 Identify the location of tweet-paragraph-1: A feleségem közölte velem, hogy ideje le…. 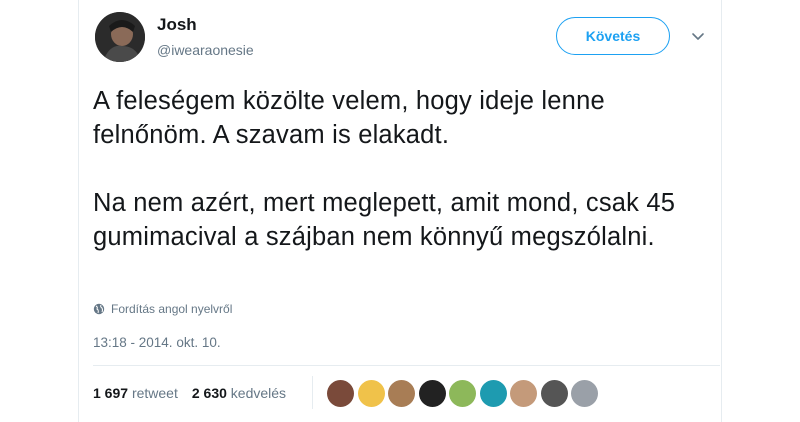
(349, 118).